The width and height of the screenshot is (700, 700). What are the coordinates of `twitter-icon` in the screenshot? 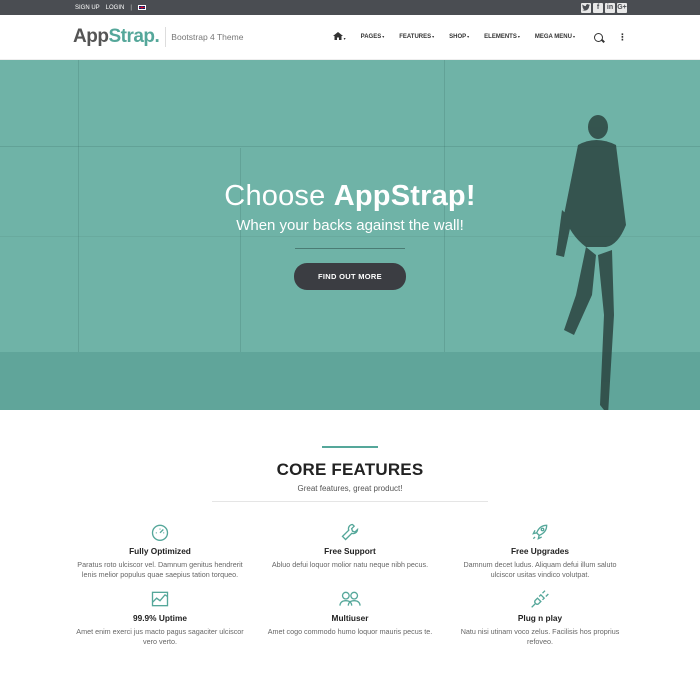 It's located at (586, 7).